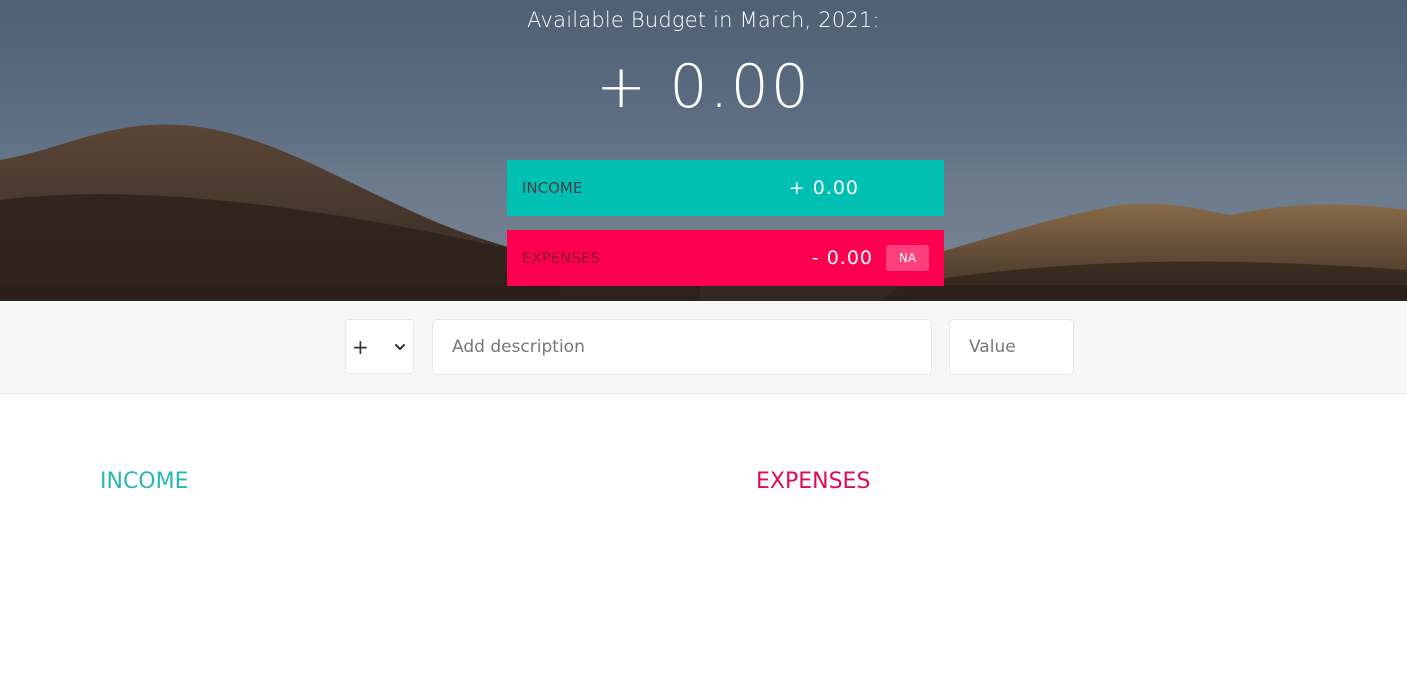 Image resolution: width=1407 pixels, height=681 pixels. I want to click on budget-value: + 0.00, so click(703, 87).